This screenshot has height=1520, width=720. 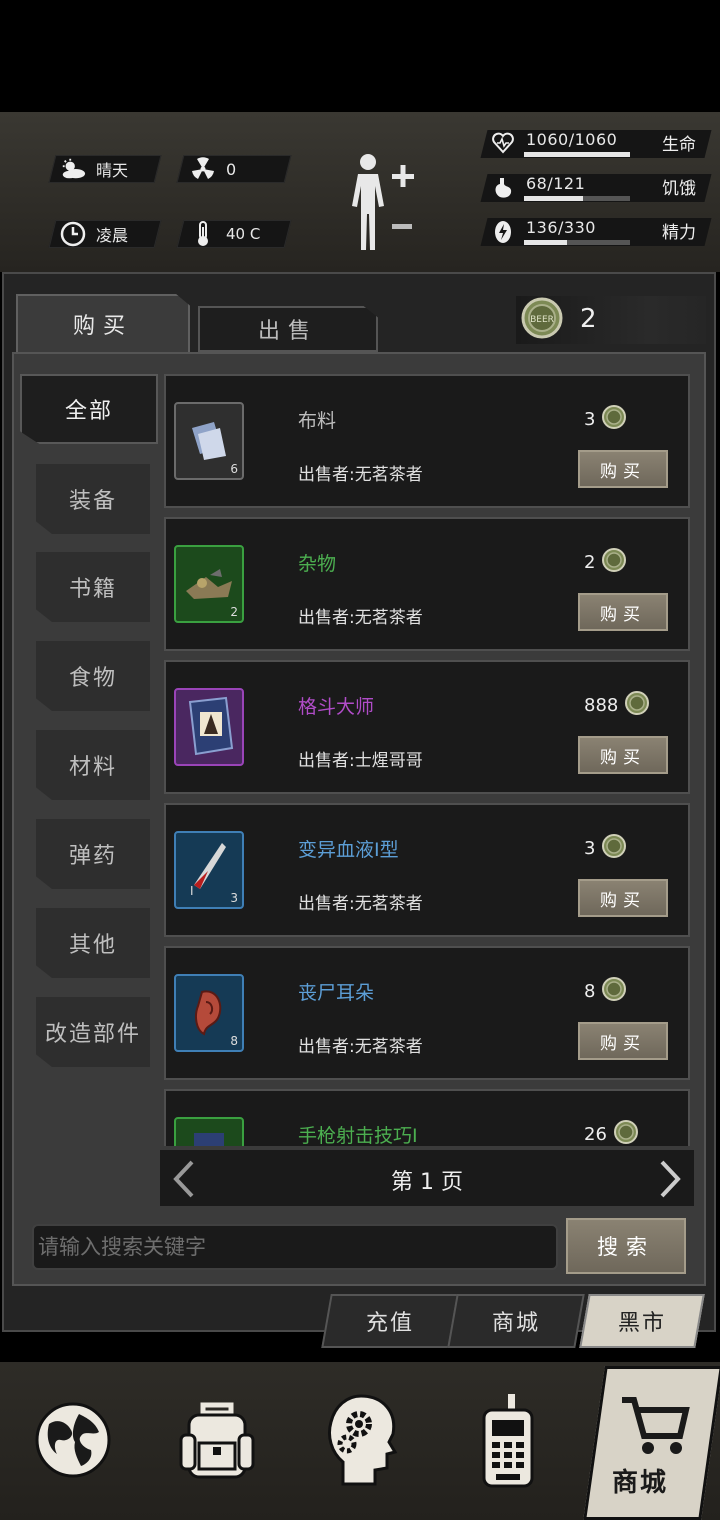 What do you see at coordinates (427, 1013) in the screenshot?
I see `list-item: 8 丧尸耳朵出售者:无茗茶者 8 购买` at bounding box center [427, 1013].